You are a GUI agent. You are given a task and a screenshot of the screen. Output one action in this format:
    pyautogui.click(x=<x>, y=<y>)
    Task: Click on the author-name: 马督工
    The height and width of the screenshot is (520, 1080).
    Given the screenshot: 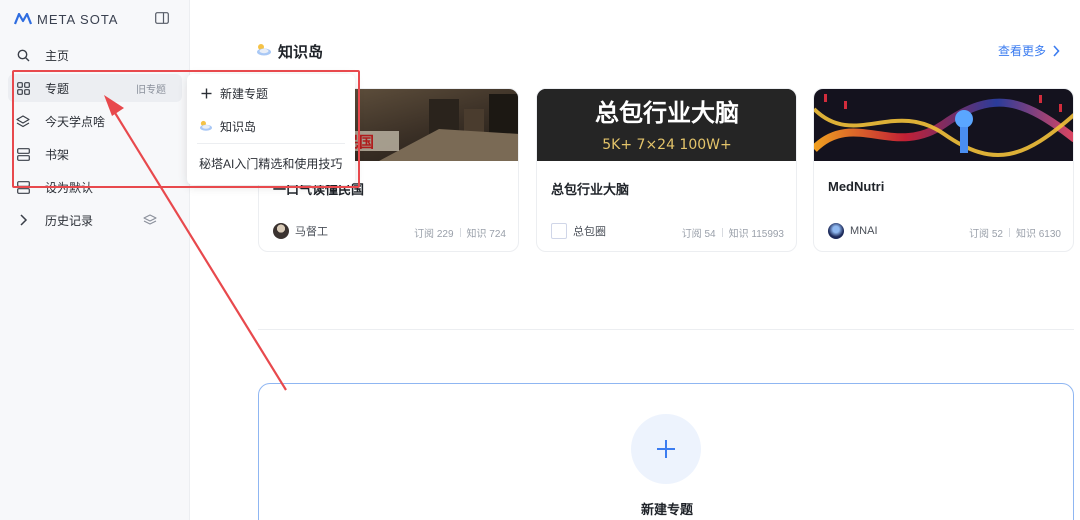 What is the action you would take?
    pyautogui.click(x=311, y=232)
    